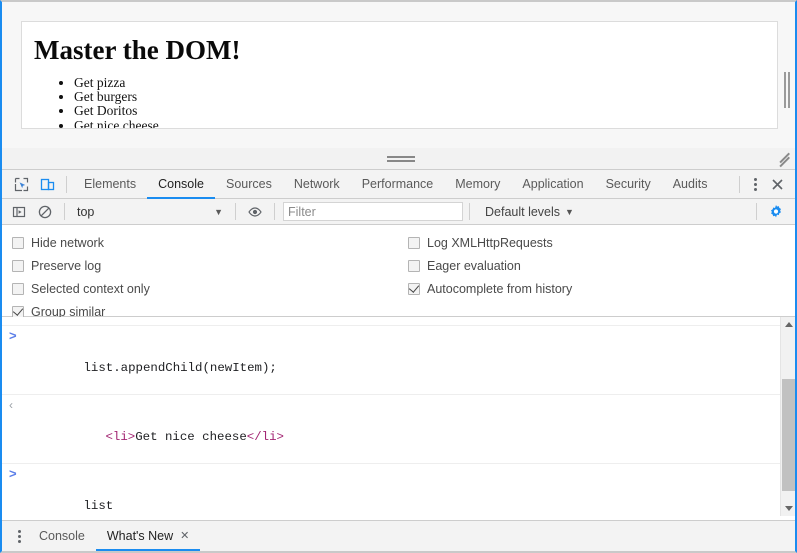 Image resolution: width=797 pixels, height=553 pixels. I want to click on console-scrollbar-thumb, so click(788, 435).